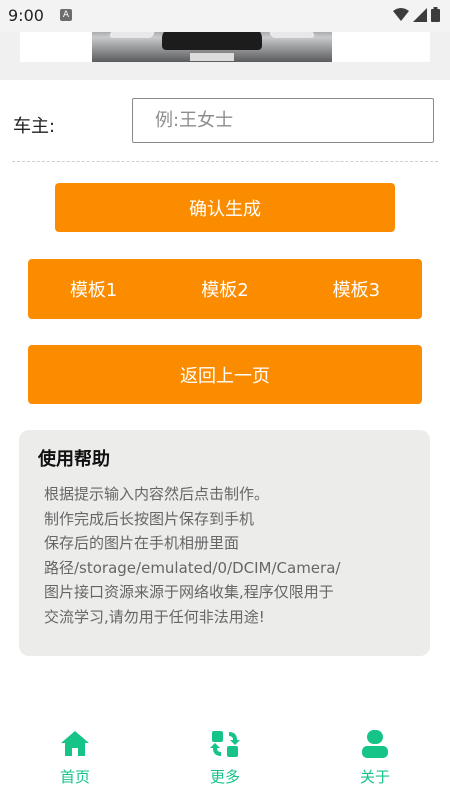 The image size is (450, 800). Describe the element at coordinates (283, 120) in the screenshot. I see `owner-name-input` at that location.